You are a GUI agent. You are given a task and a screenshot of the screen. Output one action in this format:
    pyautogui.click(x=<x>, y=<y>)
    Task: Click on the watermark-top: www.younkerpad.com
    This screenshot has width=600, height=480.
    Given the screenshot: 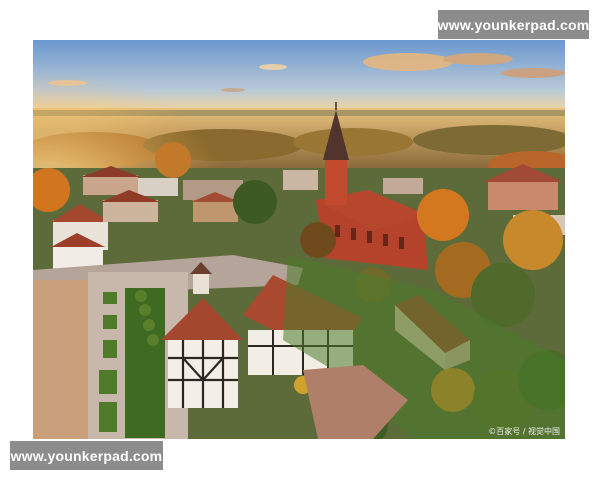 What is the action you would take?
    pyautogui.click(x=513, y=24)
    